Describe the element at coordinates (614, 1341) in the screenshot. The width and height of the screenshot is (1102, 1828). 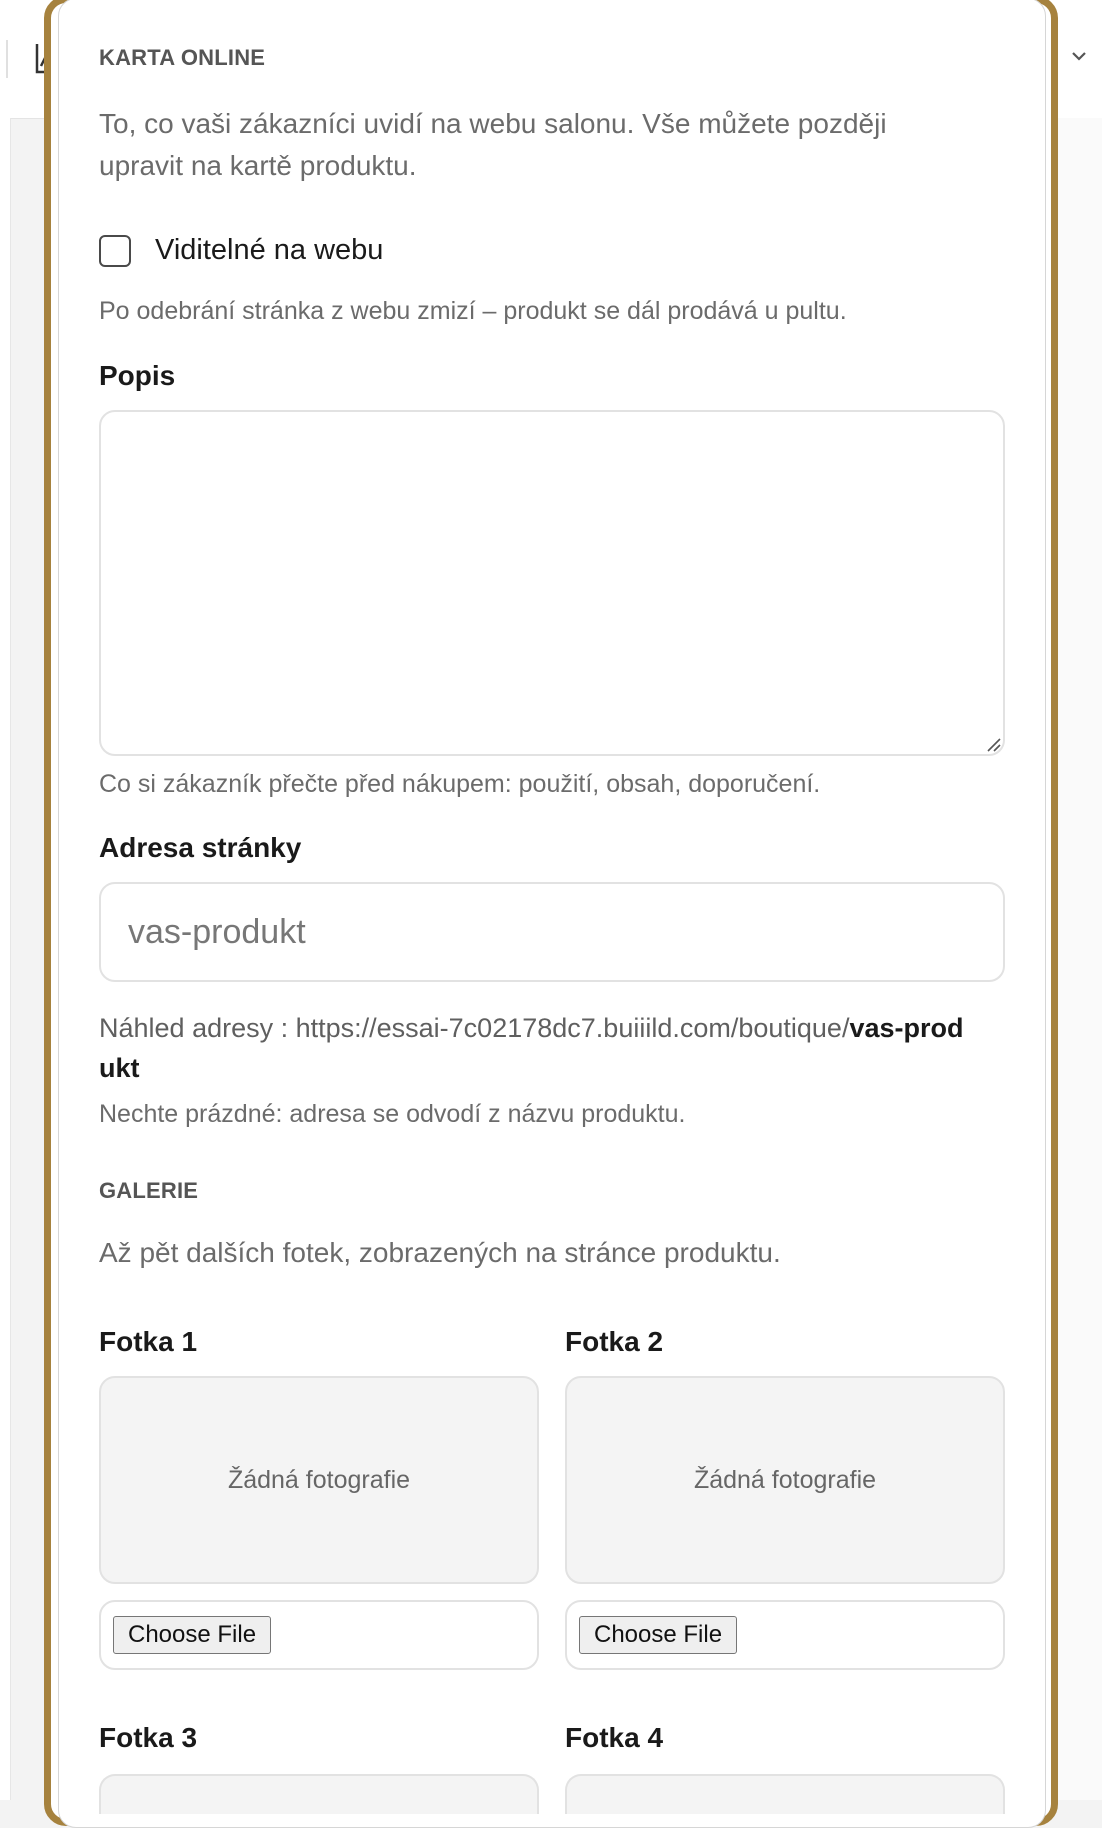
I see `fotka-2-label: Fotka 2` at that location.